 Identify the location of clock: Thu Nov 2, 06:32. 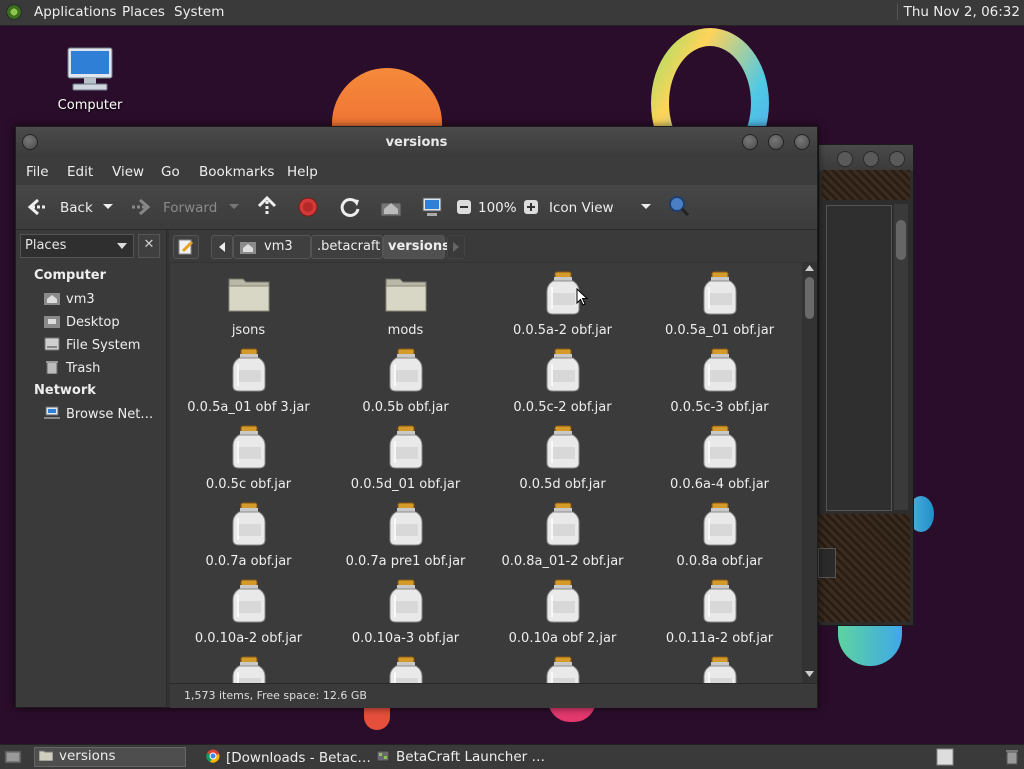
(958, 12).